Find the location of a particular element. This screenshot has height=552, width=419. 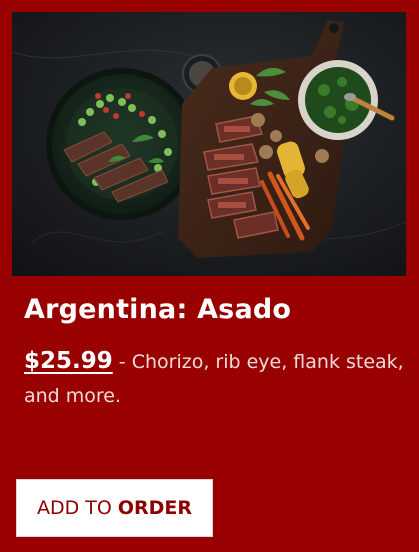

add-to-order-button: ADD TO ORDER is located at coordinates (114, 508).